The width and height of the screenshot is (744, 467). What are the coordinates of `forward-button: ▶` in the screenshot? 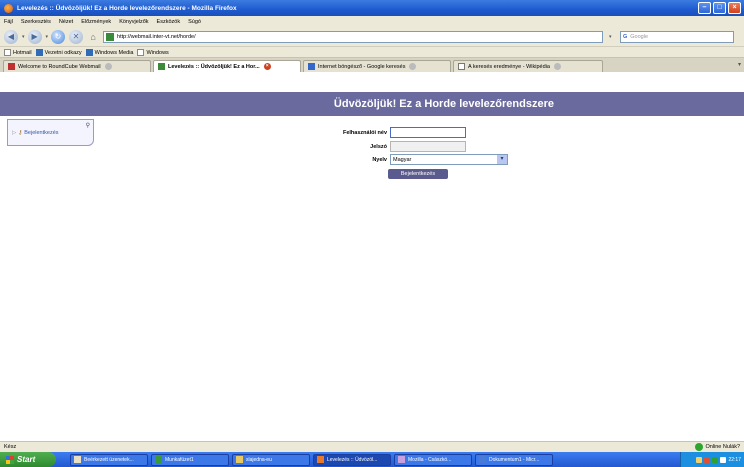 It's located at (34, 36).